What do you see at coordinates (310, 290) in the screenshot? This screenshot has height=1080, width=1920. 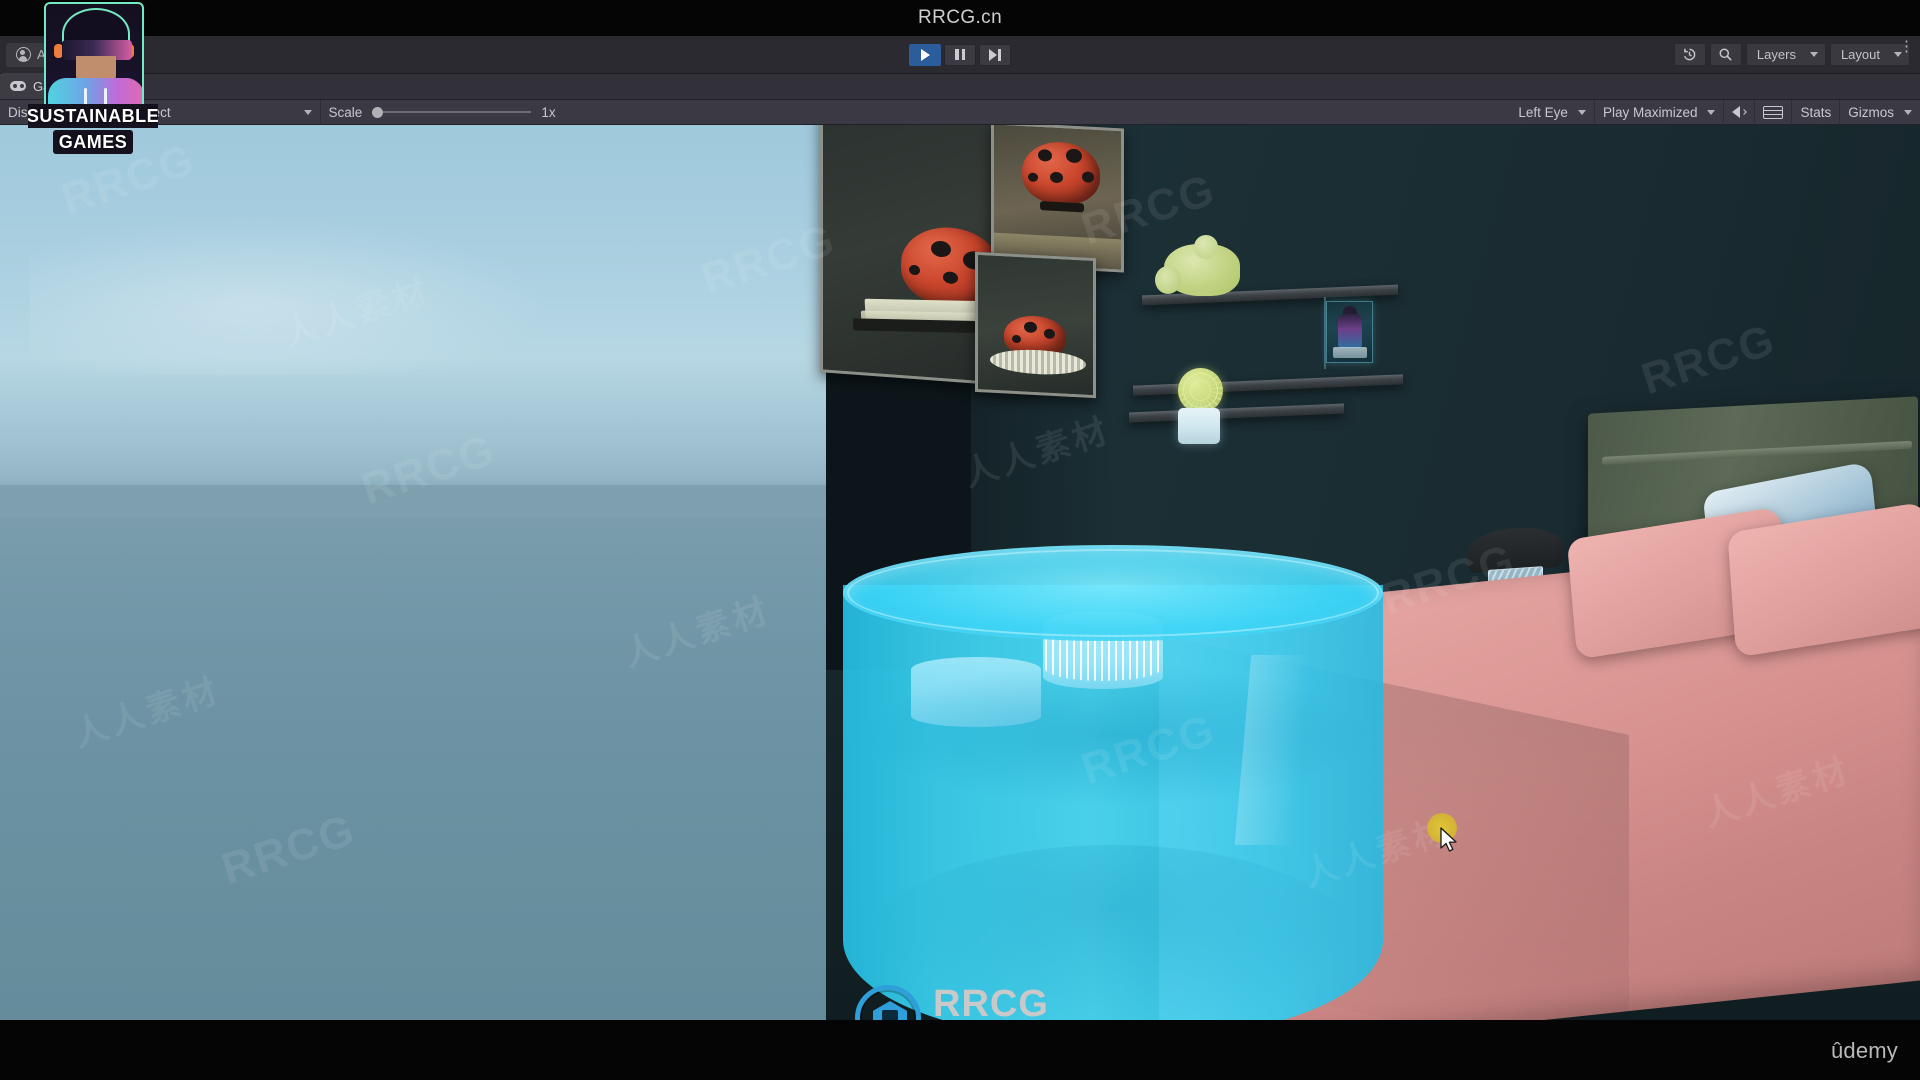 I see `cloud-haze` at bounding box center [310, 290].